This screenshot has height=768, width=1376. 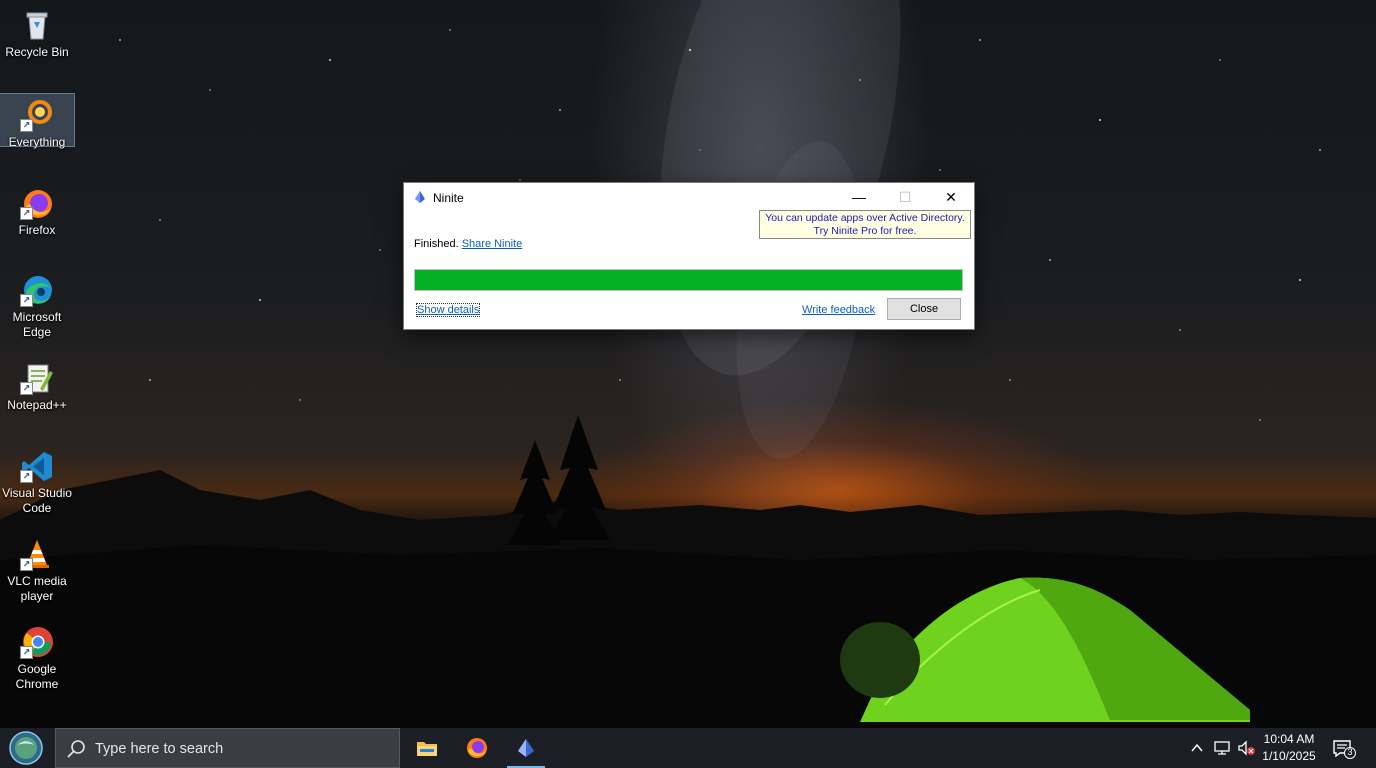 I want to click on firefox-icon, so click(x=477, y=750).